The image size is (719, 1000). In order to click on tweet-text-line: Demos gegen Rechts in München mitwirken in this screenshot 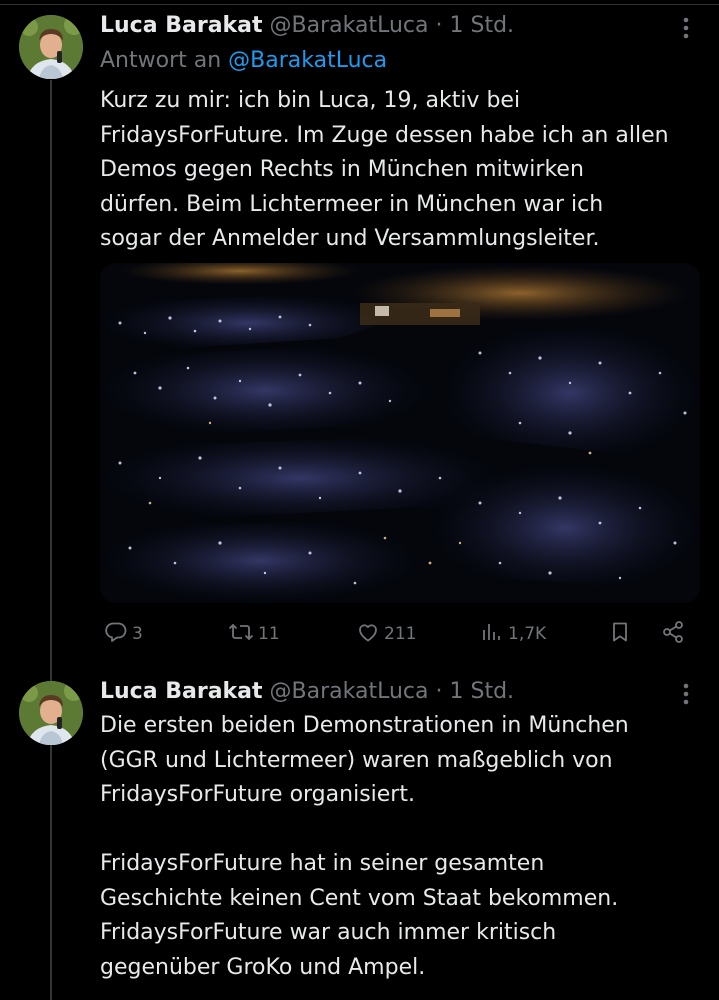, I will do `click(342, 169)`.